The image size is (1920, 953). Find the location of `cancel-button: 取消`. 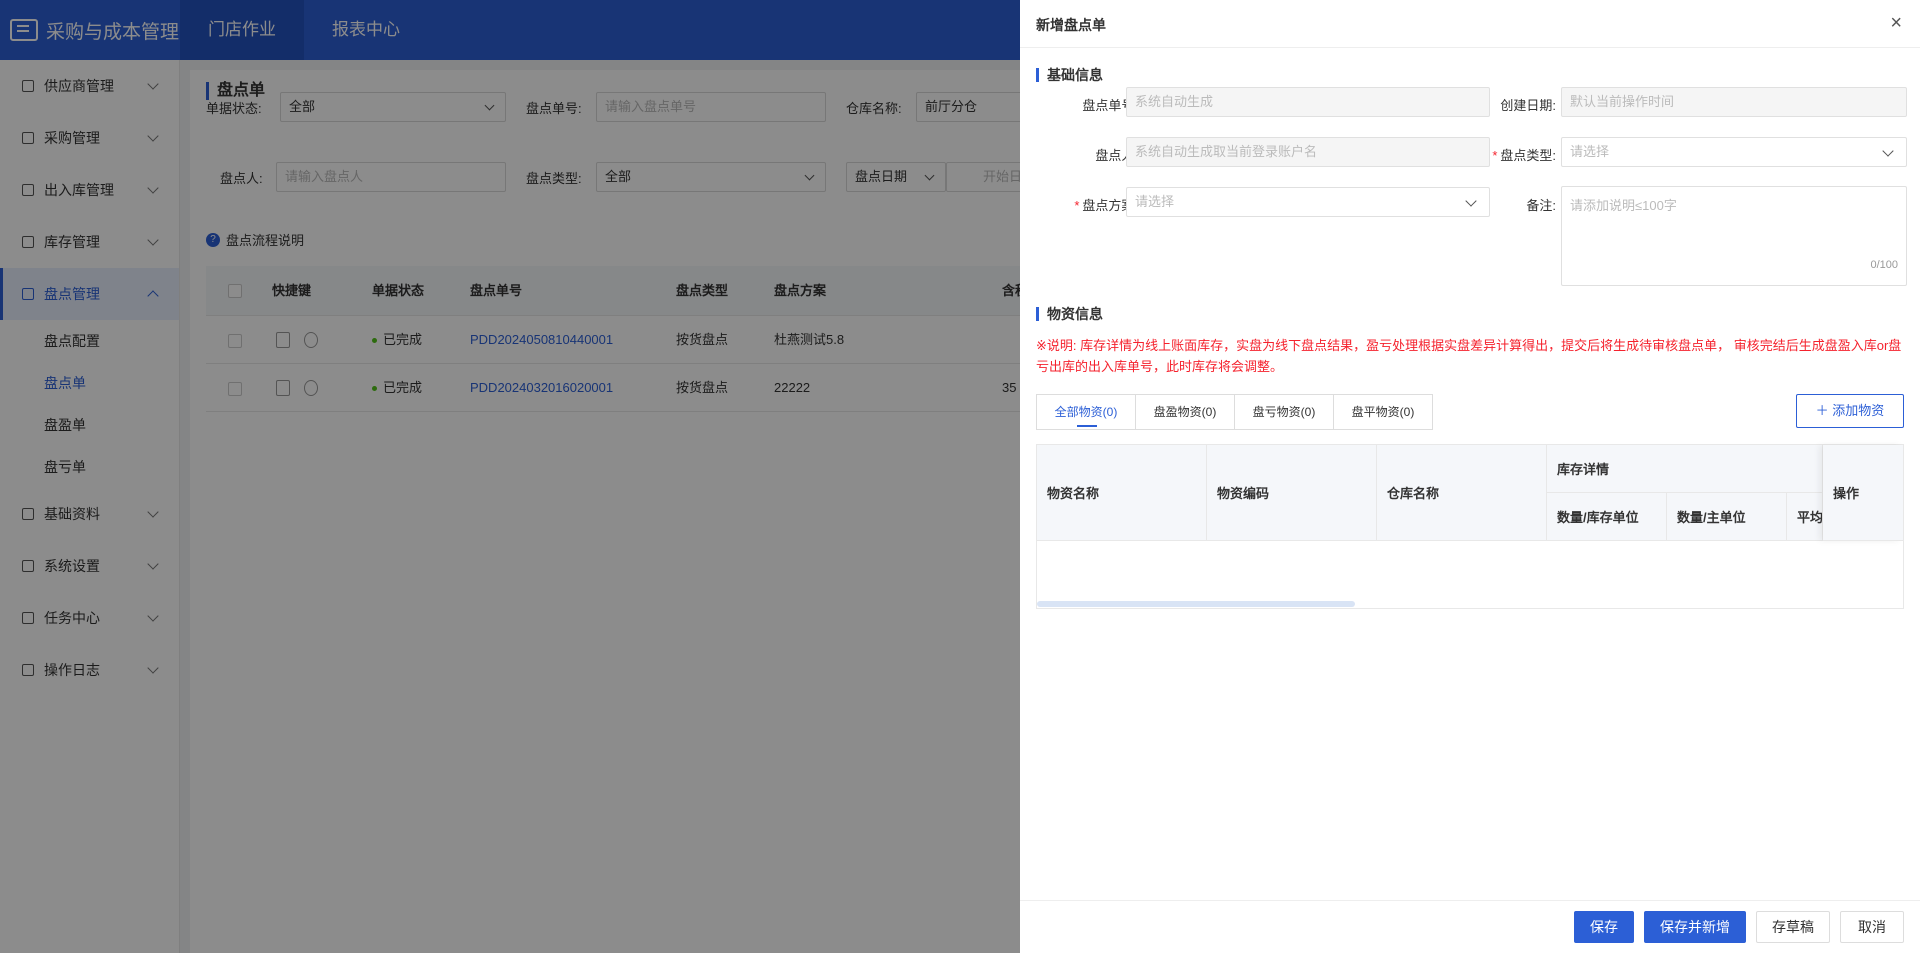

cancel-button: 取消 is located at coordinates (1872, 927).